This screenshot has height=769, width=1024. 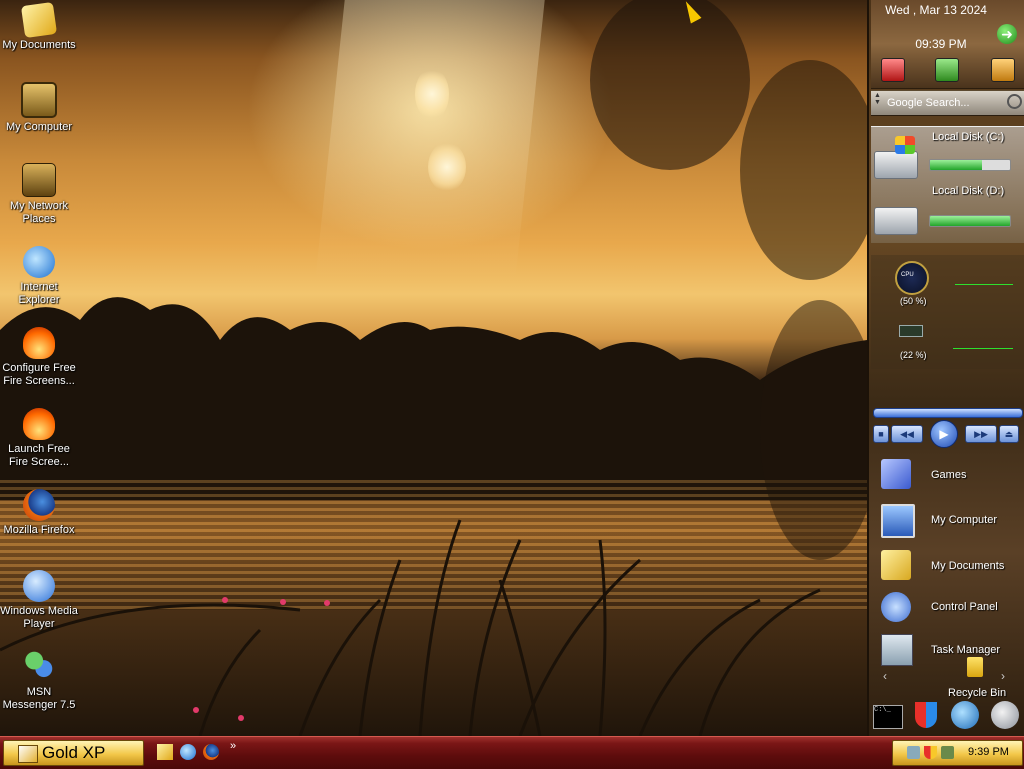 I want to click on launch-item-label: Task Manager, so click(x=966, y=650).